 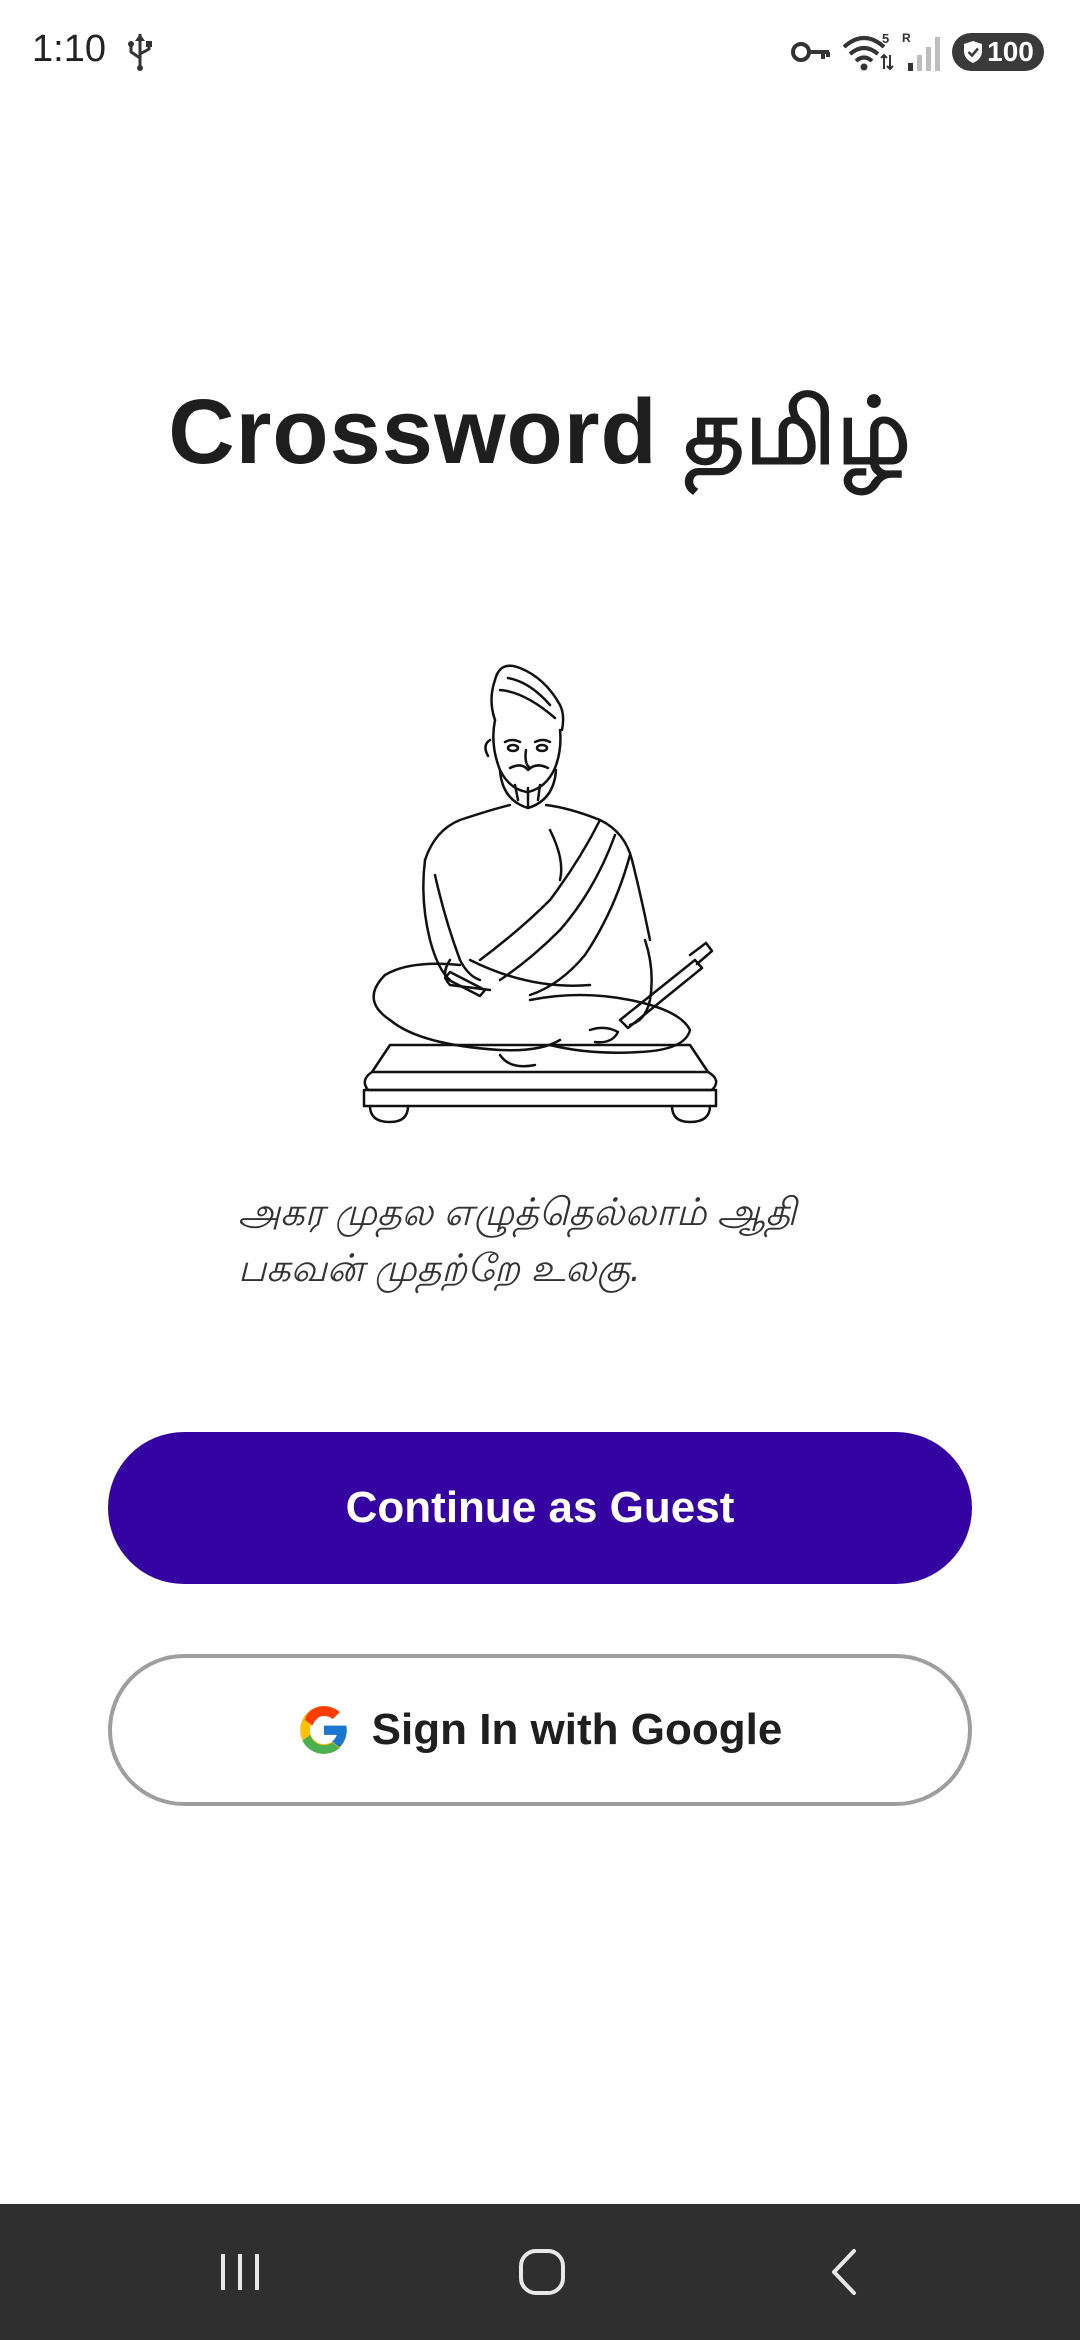 I want to click on signal-icon: R, so click(x=921, y=51).